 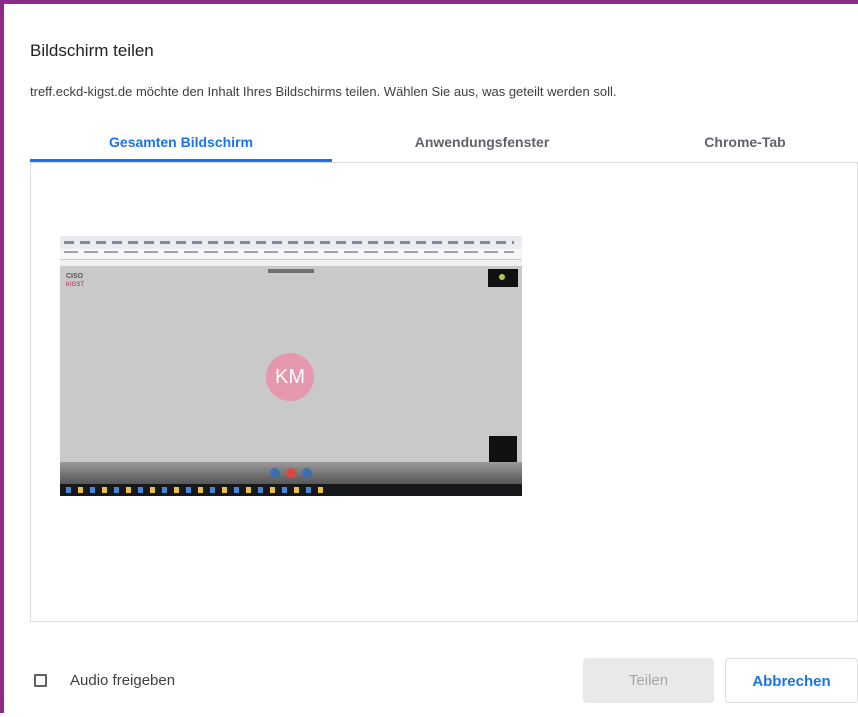 I want to click on tab-application-window: Anwendungsfenster, so click(x=482, y=143).